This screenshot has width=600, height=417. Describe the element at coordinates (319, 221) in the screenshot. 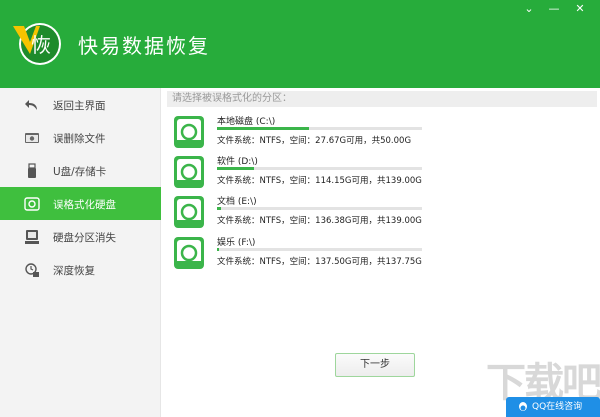

I see `drive-info: 文件系统：NTFS，空间：136.38G可用，共139.00G` at that location.